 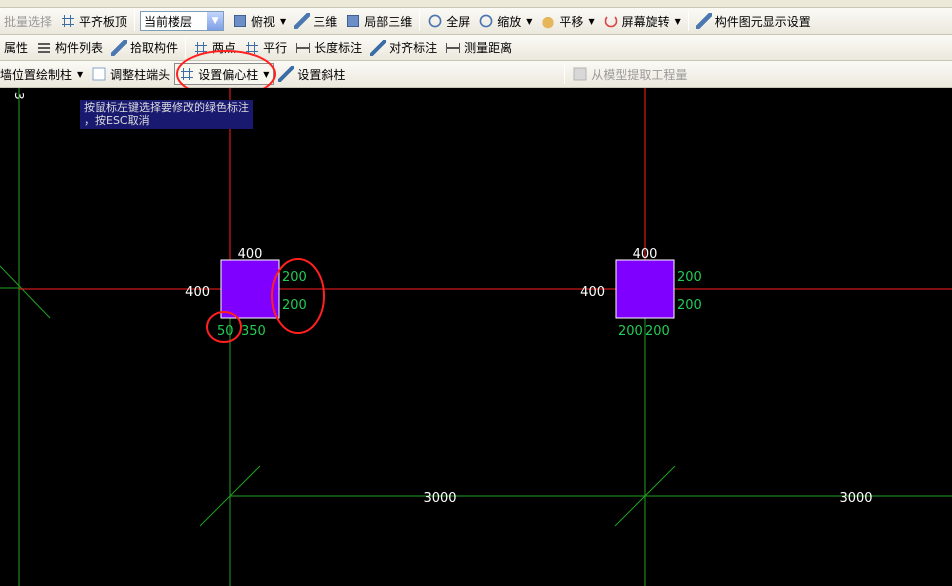 I want to click on status-tooltip: 按鼠标左键选择要修改的绿色标注 ，按ESC取消, so click(x=166, y=114).